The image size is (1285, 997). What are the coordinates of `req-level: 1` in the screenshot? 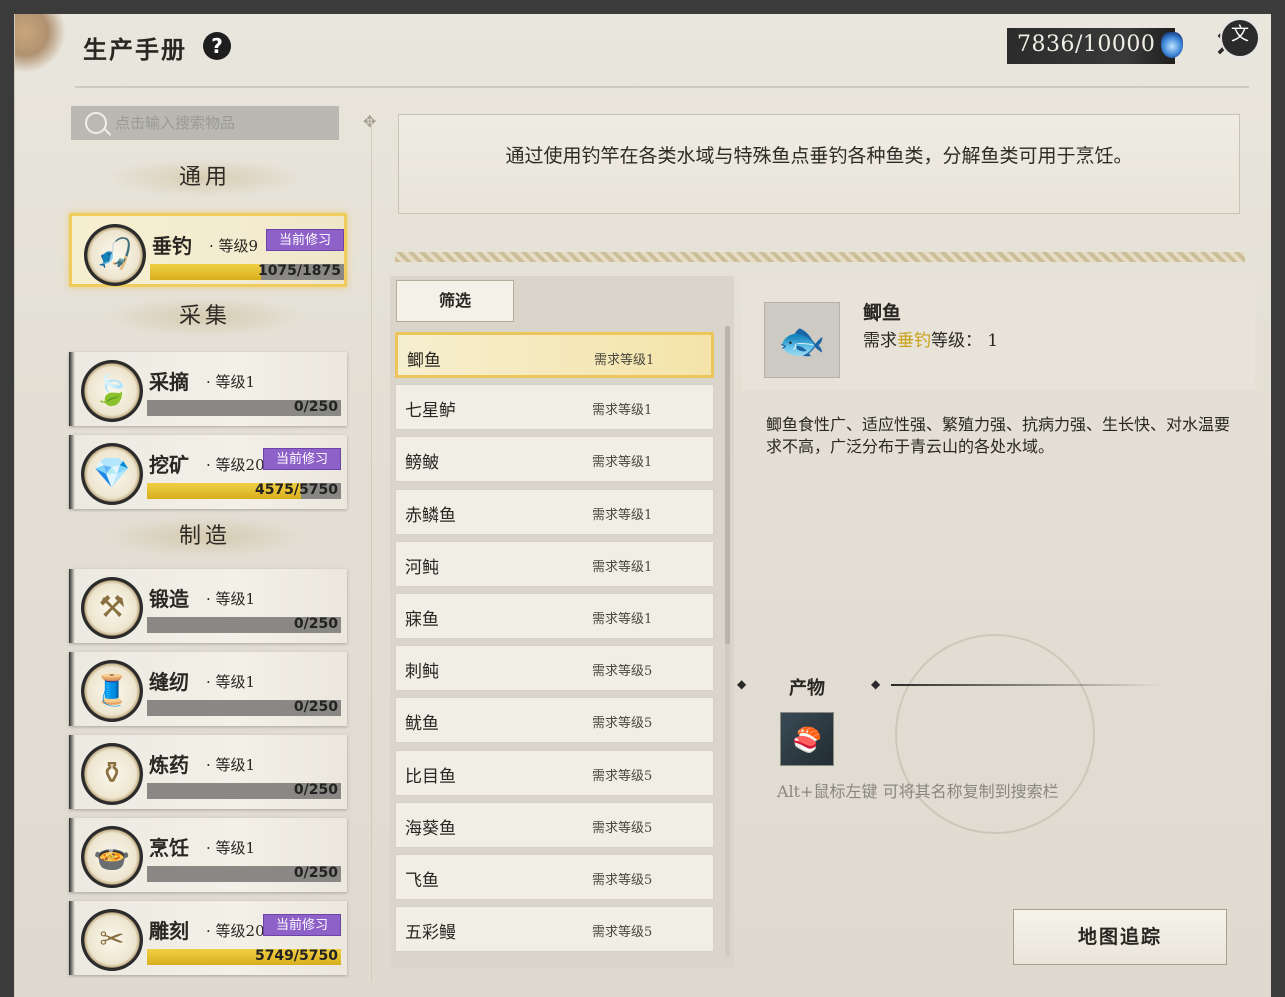 It's located at (993, 341).